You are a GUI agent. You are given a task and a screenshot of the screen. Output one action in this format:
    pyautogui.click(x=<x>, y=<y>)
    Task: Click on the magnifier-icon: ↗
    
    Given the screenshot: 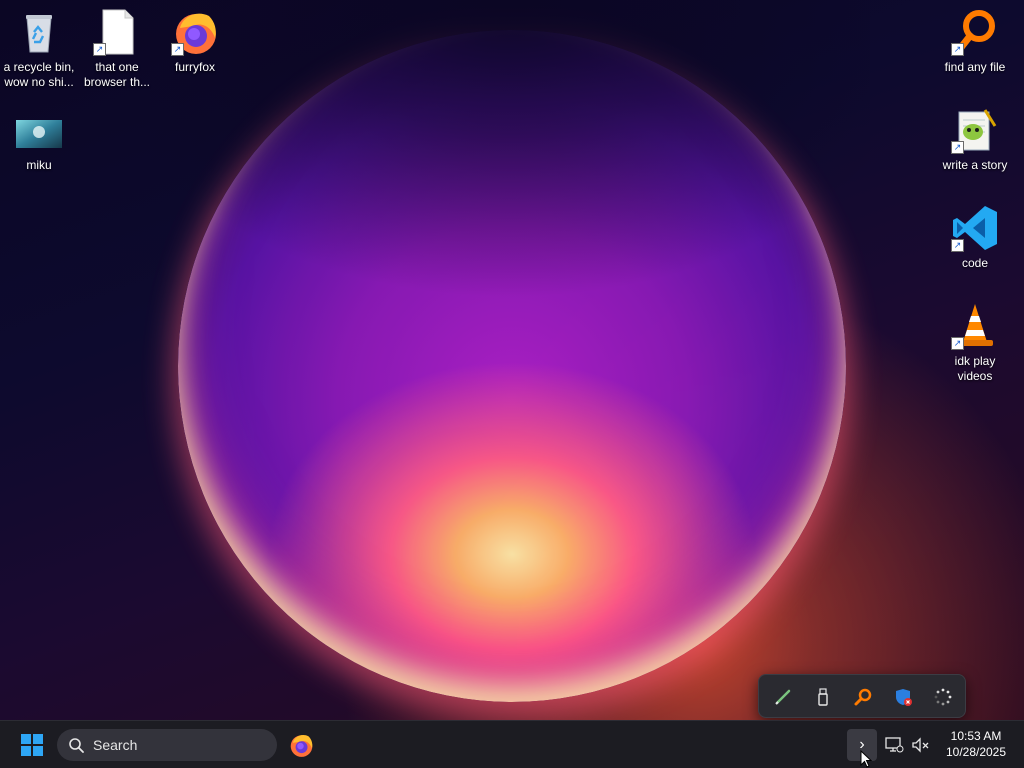 What is the action you would take?
    pyautogui.click(x=975, y=32)
    